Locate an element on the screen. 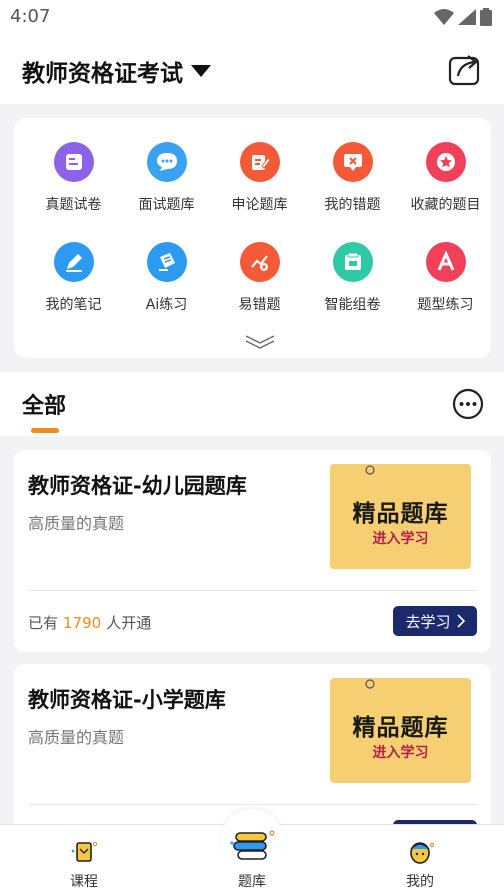 The height and width of the screenshot is (896, 504). grid-label: 收藏的题目 is located at coordinates (445, 205).